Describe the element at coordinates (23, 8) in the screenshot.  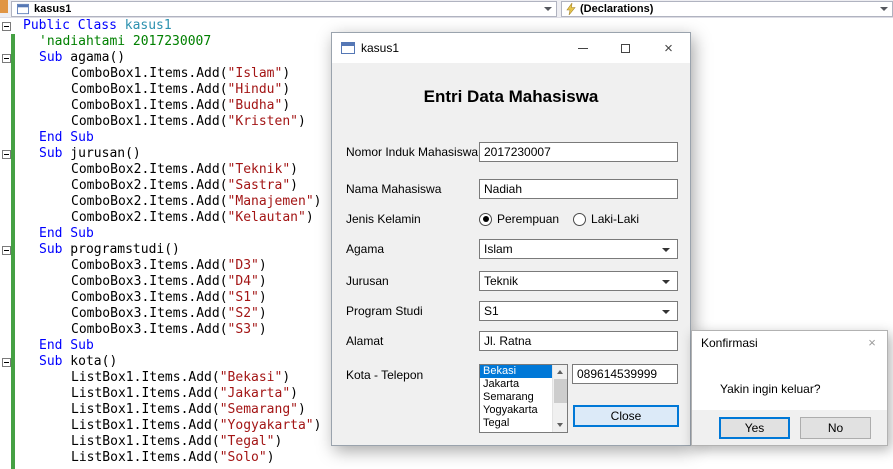
I see `class-icon` at that location.